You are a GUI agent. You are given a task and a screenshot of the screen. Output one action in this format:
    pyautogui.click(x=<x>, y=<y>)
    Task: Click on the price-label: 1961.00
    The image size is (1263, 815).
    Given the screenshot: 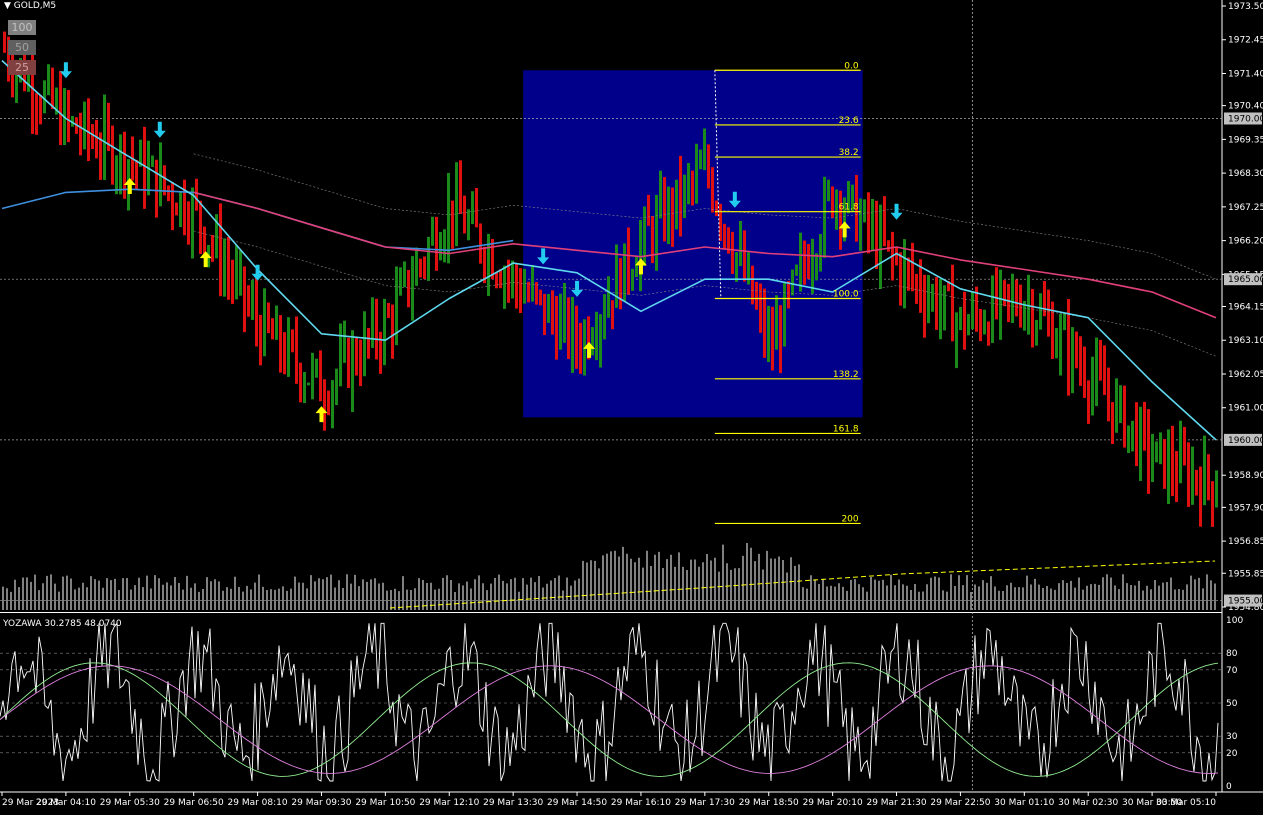 What is the action you would take?
    pyautogui.click(x=1245, y=409)
    